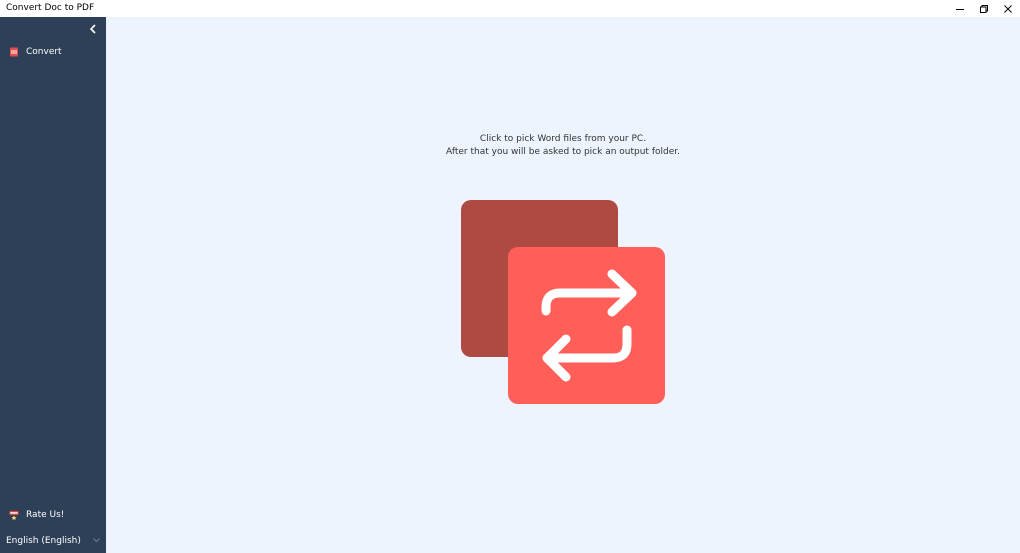 This screenshot has width=1020, height=553. Describe the element at coordinates (96, 540) in the screenshot. I see `chevron-down-icon` at that location.